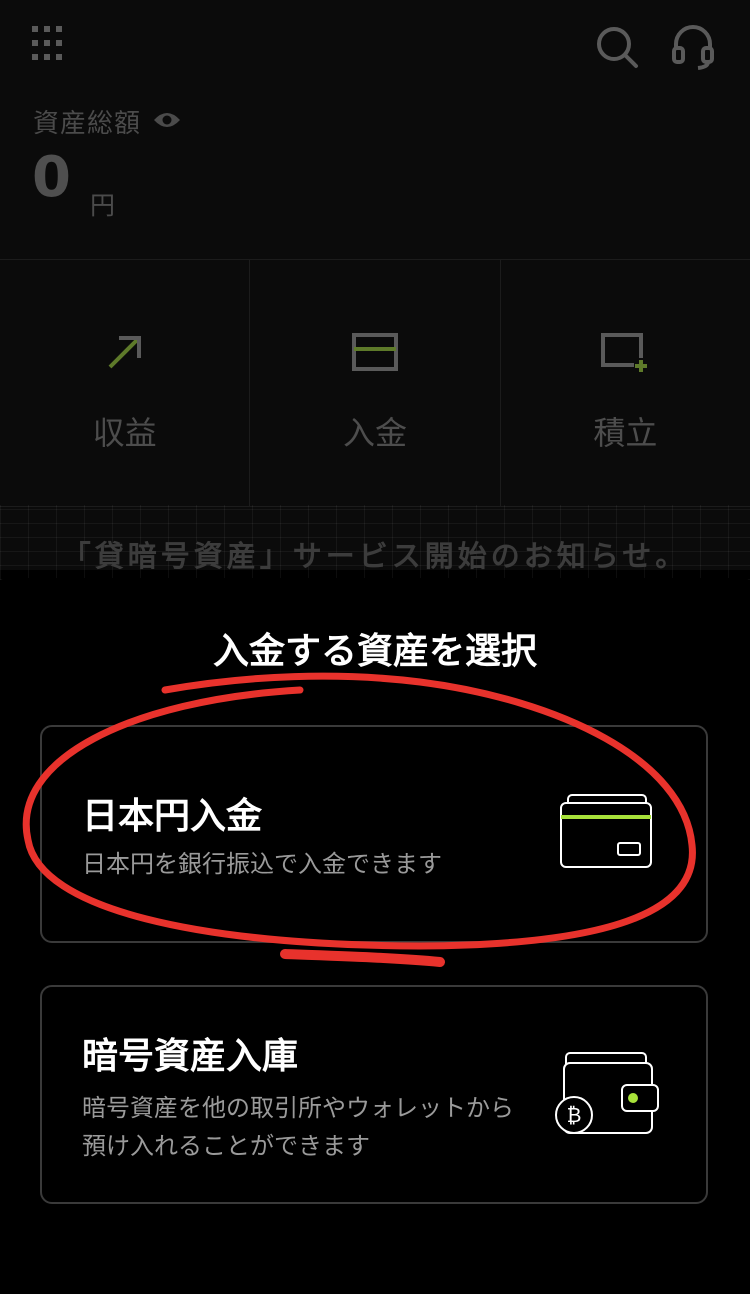 The height and width of the screenshot is (1294, 750). Describe the element at coordinates (125, 383) in the screenshot. I see `action-profit: 収益` at that location.